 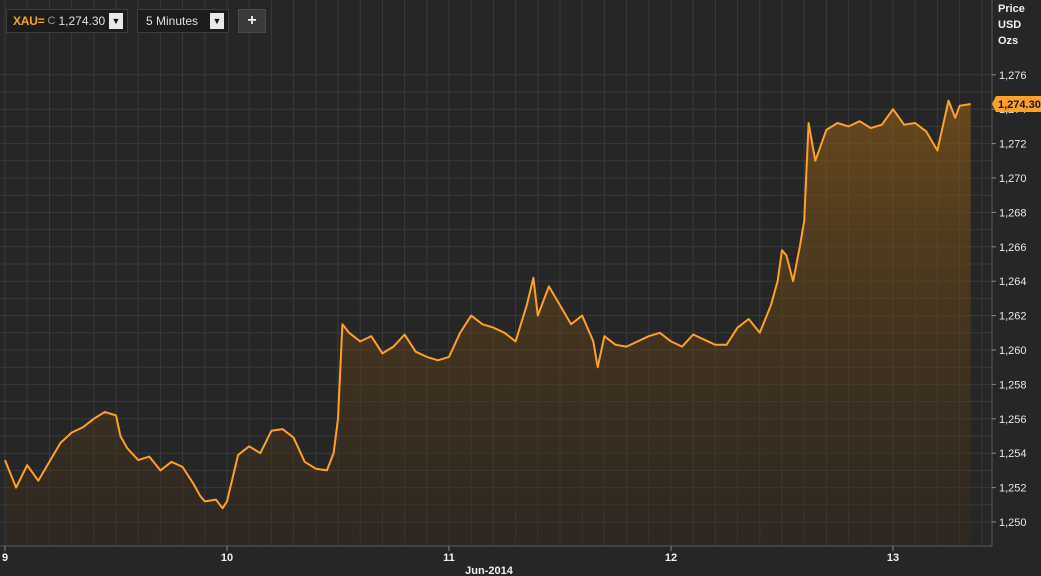 I want to click on plus-icon: +, so click(x=252, y=20).